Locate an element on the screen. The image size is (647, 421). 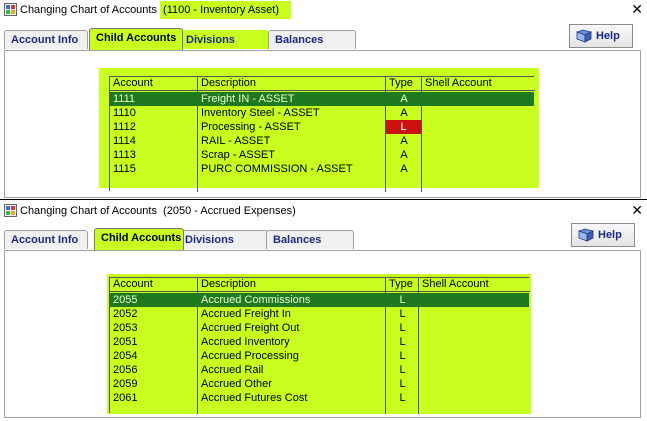
cell-description: Scrap - ASSET is located at coordinates (238, 155).